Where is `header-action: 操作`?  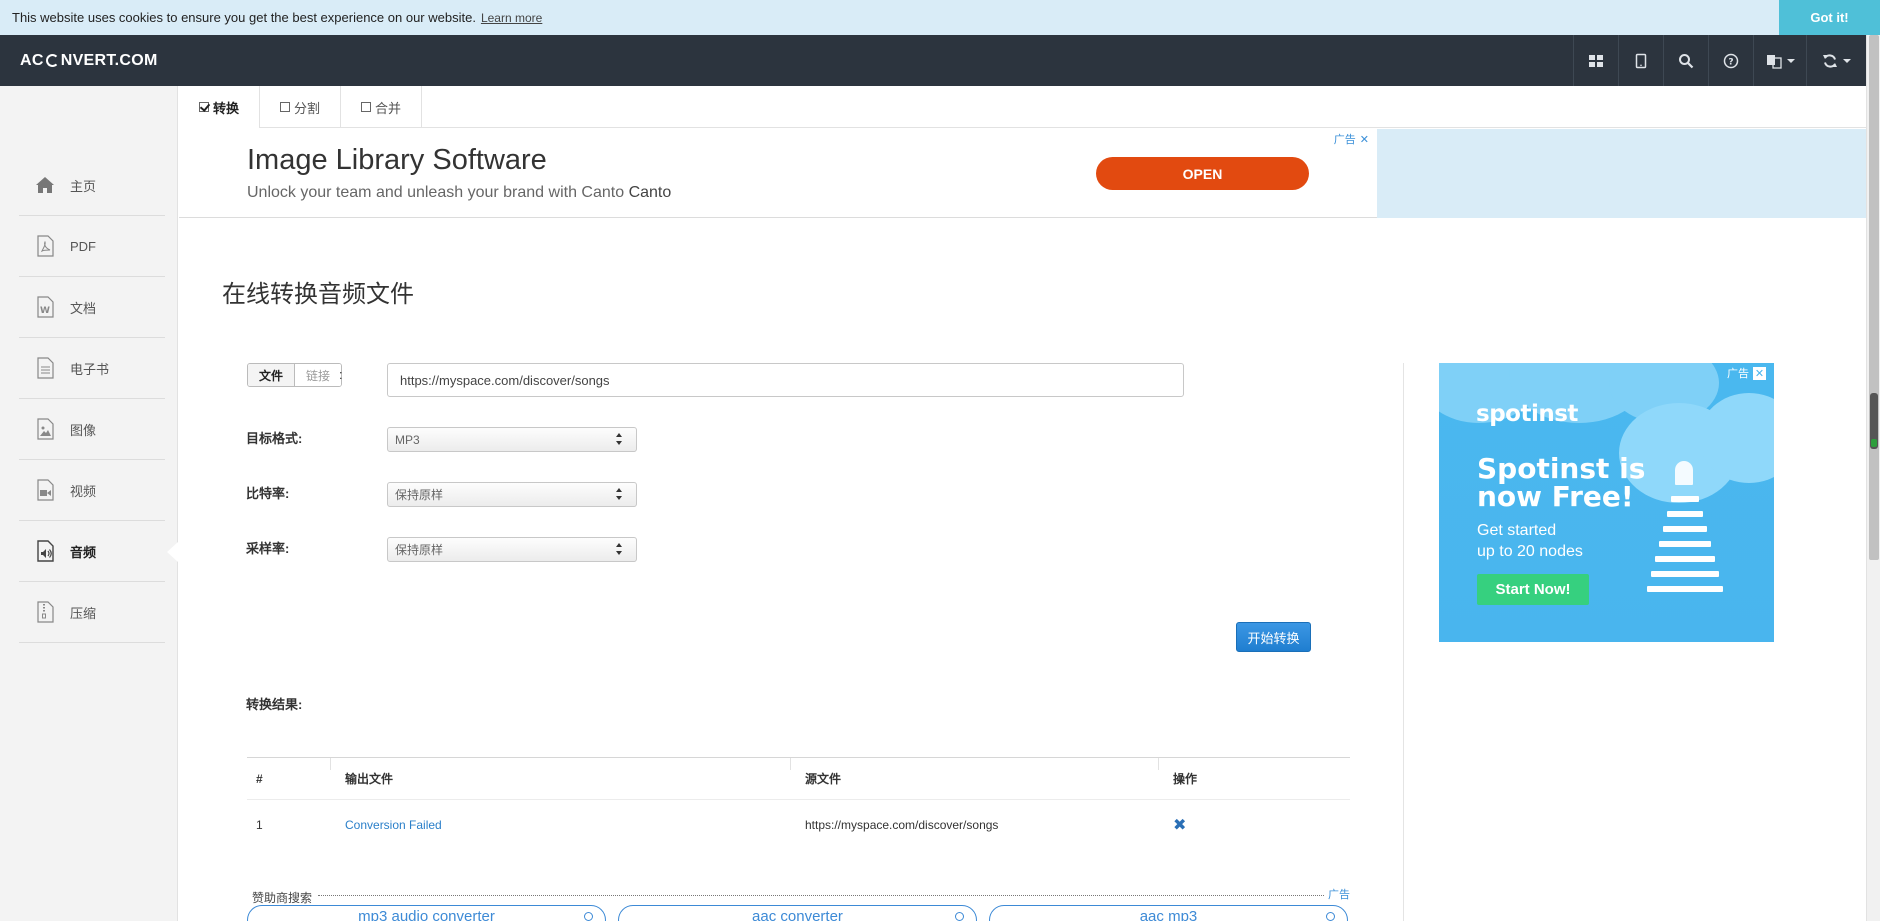 header-action: 操作 is located at coordinates (1185, 779).